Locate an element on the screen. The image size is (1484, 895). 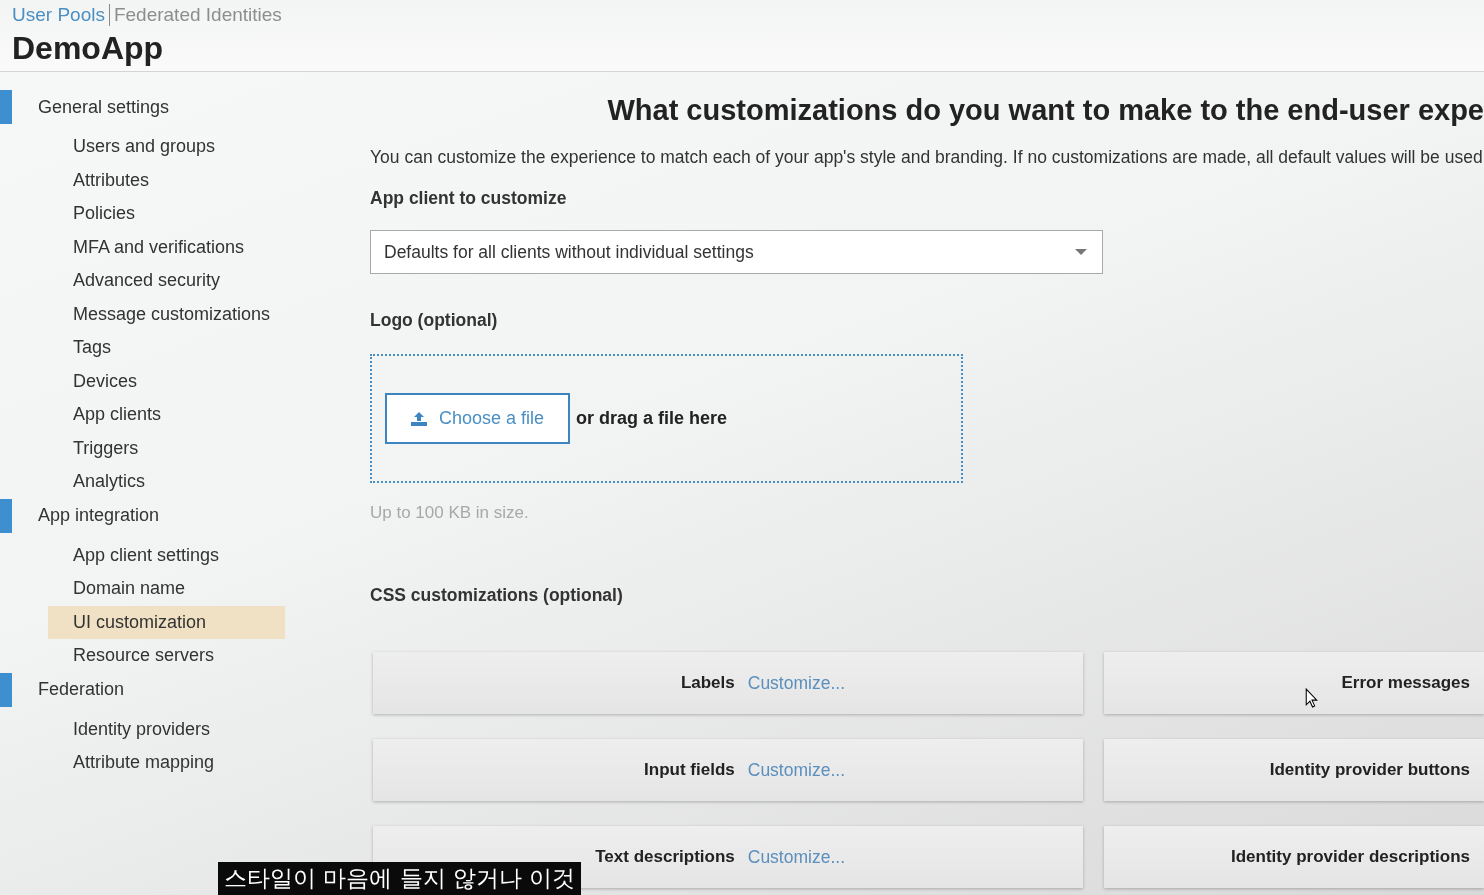
sidebar-item: Tags is located at coordinates (166, 348).